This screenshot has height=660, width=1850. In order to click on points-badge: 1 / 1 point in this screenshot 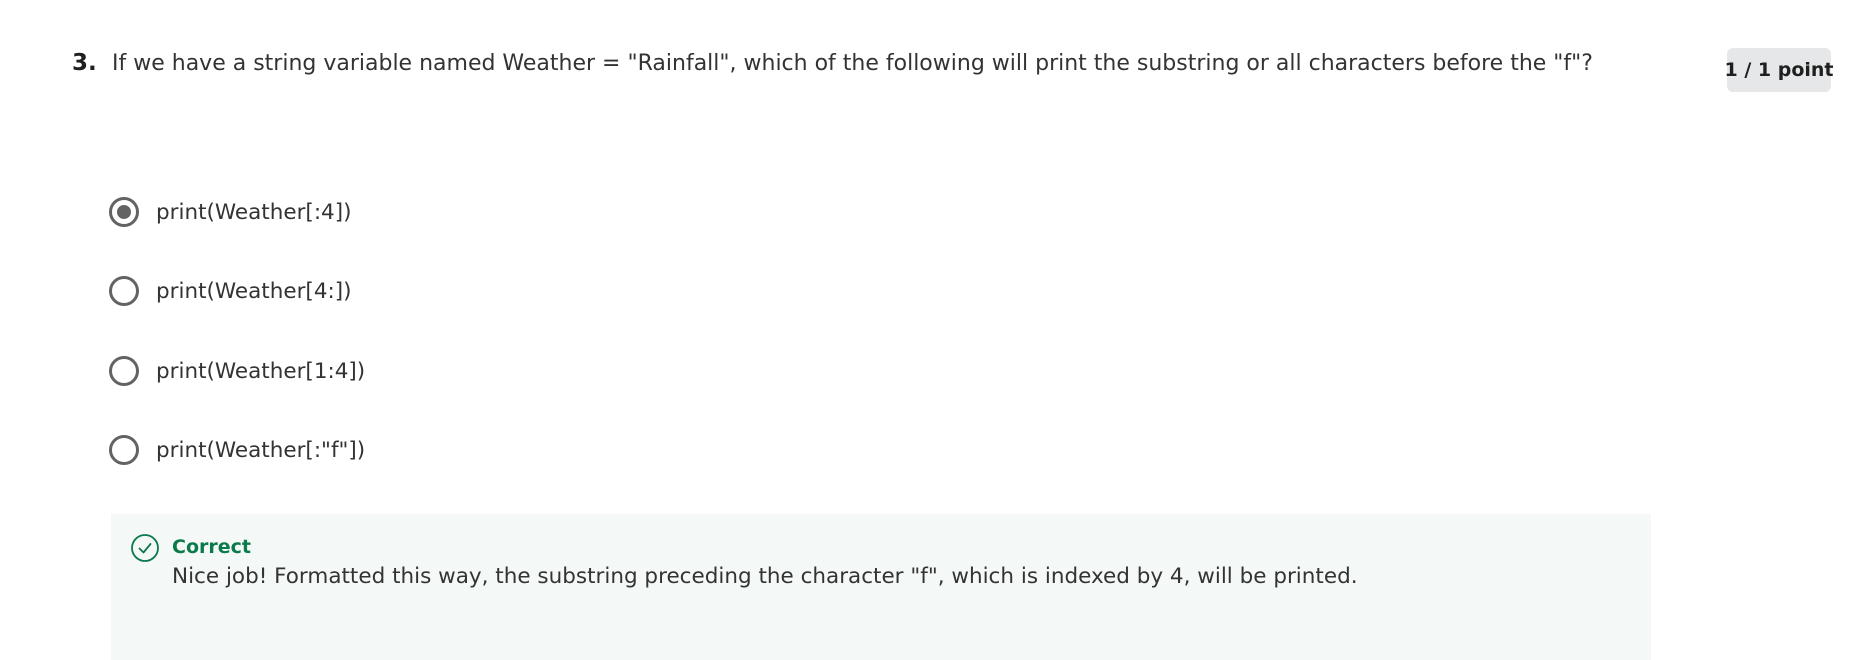, I will do `click(1779, 70)`.